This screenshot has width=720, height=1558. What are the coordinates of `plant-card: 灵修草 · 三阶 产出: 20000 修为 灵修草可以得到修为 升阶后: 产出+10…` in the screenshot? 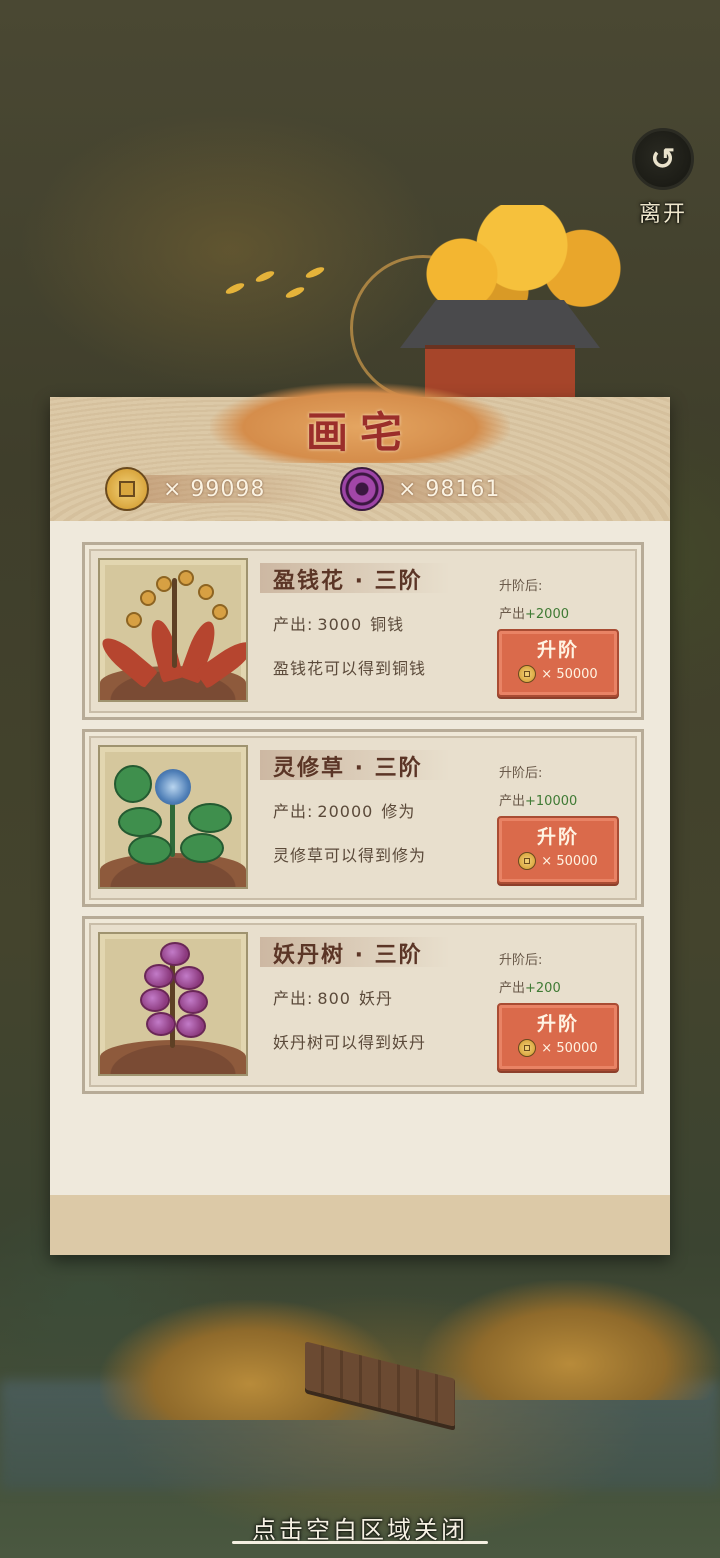 It's located at (363, 818).